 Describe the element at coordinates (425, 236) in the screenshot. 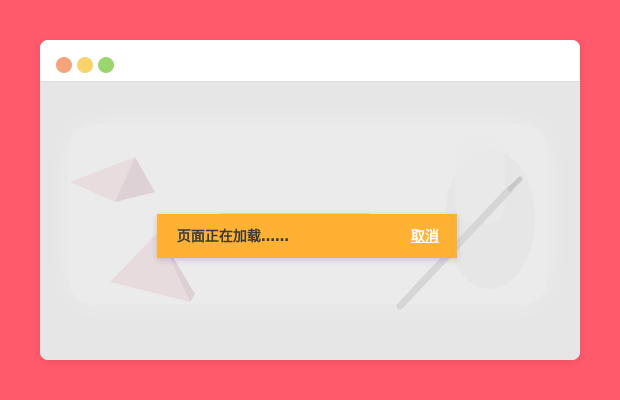

I see `cancel-link: 取消` at that location.